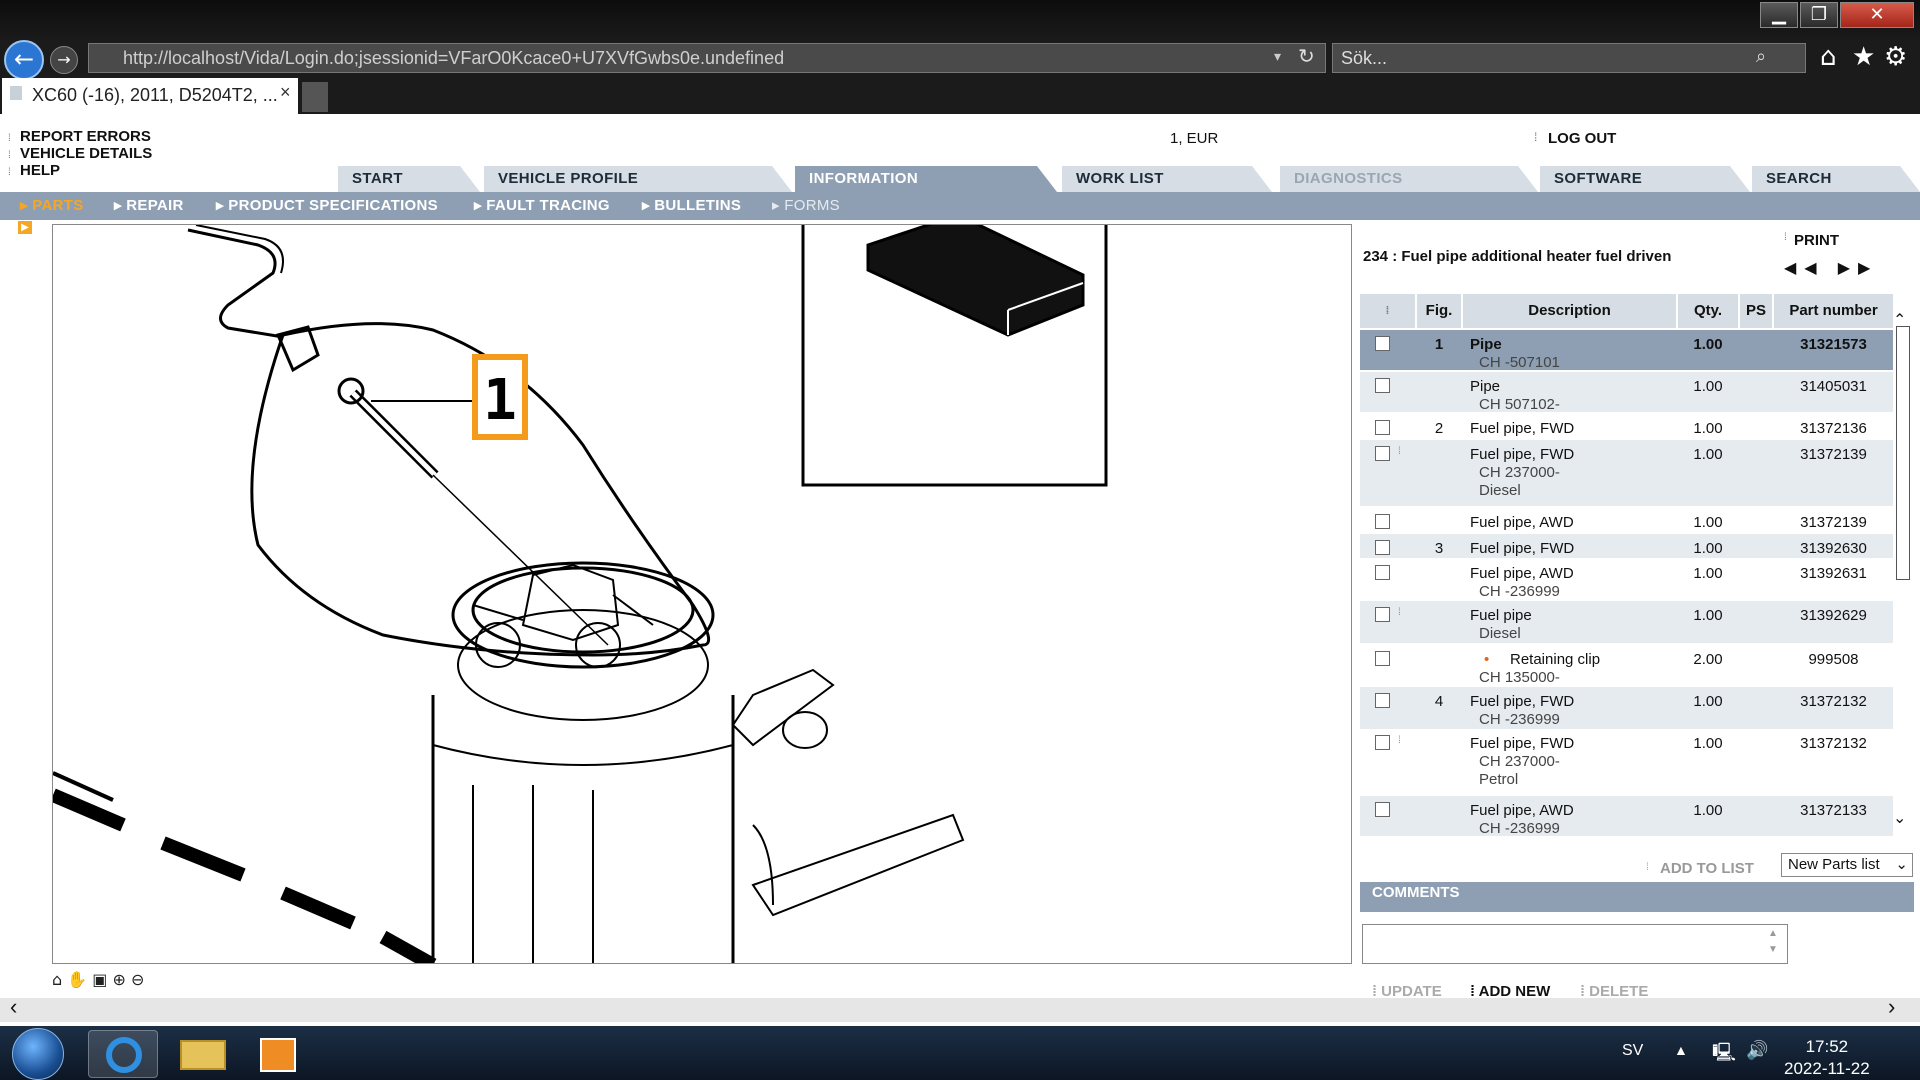  I want to click on table-row: Fuel pipe, AWD CH -236999 1.00 31372133, so click(1626, 816).